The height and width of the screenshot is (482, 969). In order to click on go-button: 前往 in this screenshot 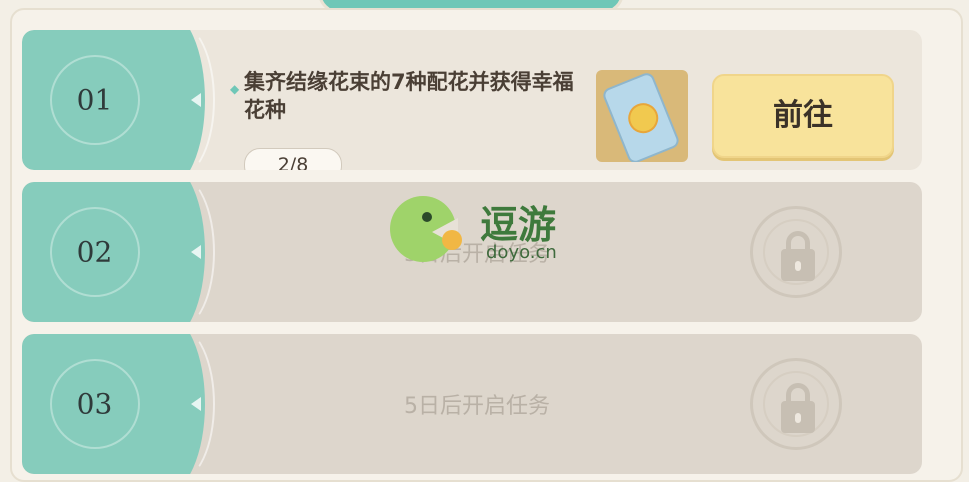, I will do `click(803, 116)`.